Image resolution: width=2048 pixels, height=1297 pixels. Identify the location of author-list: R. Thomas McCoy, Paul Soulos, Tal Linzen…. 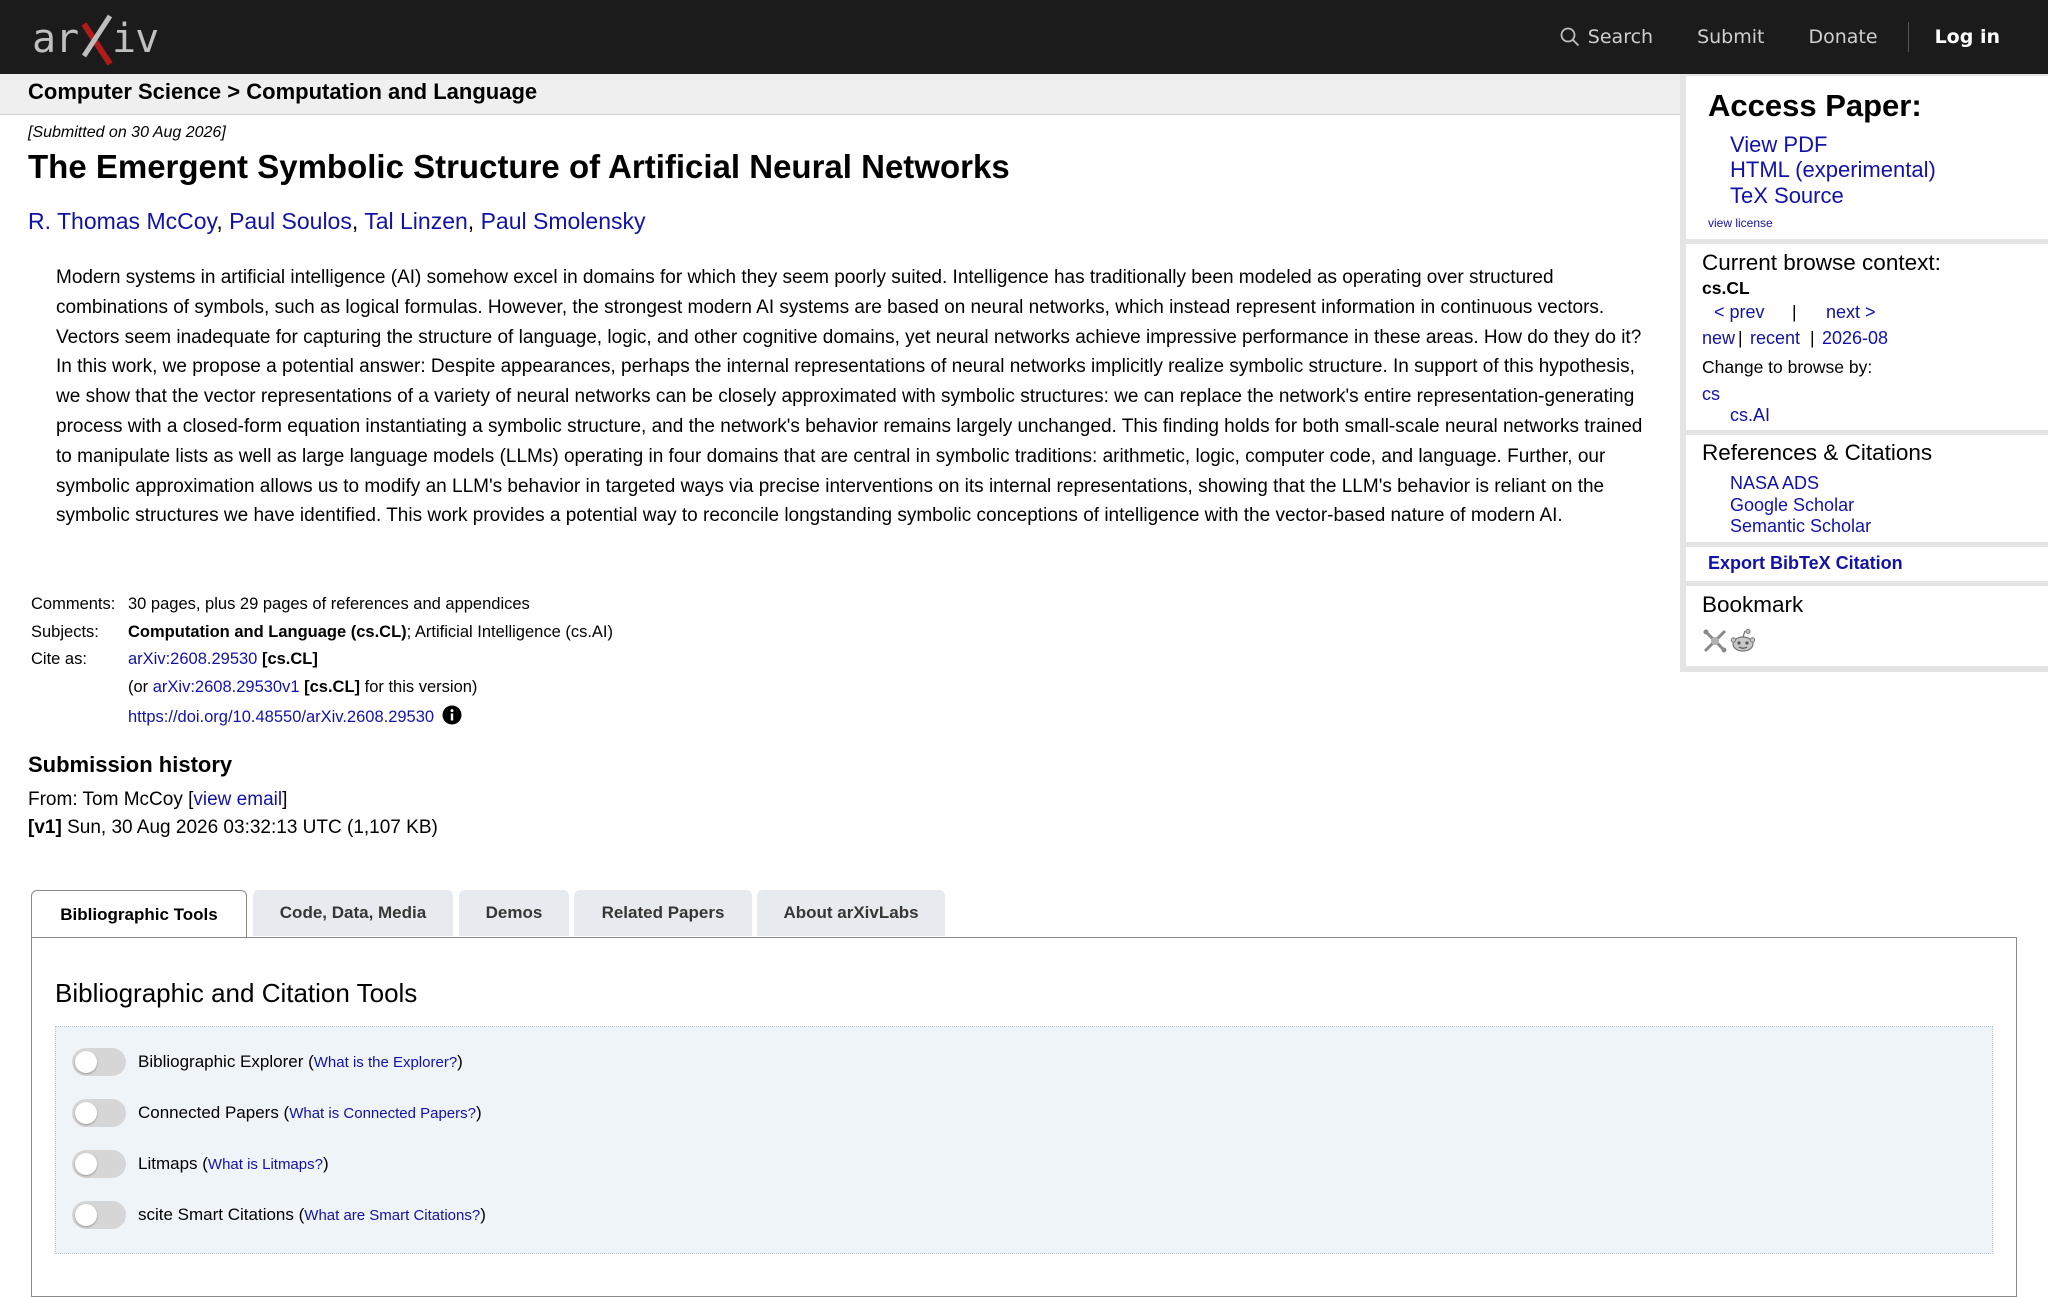
(337, 221).